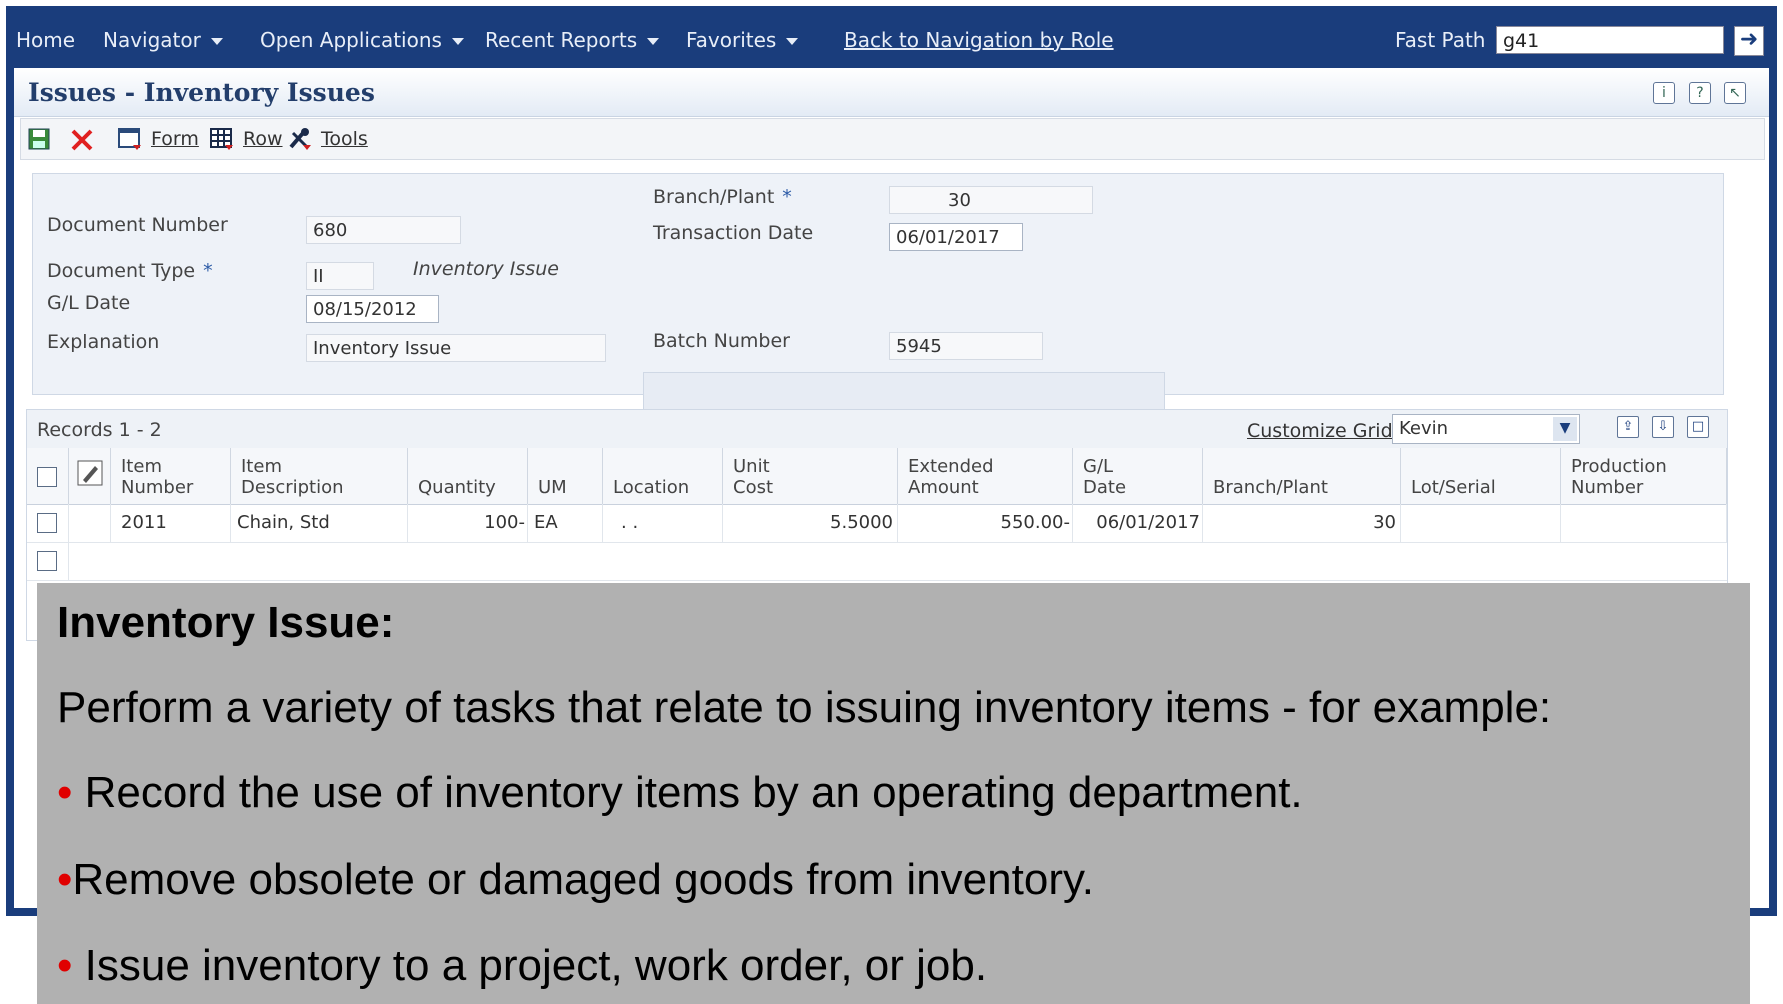 This screenshot has width=1783, height=1004. Describe the element at coordinates (1302, 523) in the screenshot. I see `cell-branch-plant: 30` at that location.